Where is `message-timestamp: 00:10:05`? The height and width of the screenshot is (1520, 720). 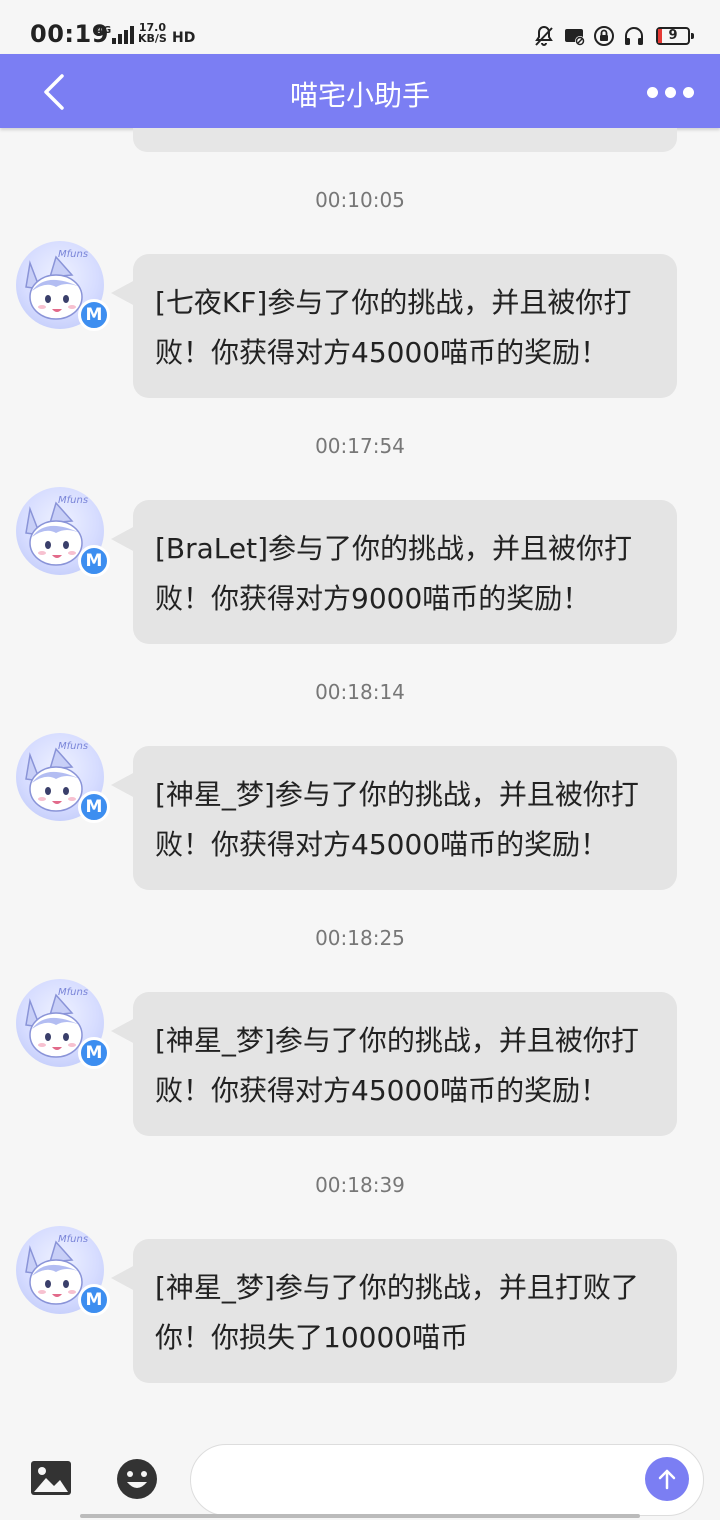 message-timestamp: 00:10:05 is located at coordinates (360, 200).